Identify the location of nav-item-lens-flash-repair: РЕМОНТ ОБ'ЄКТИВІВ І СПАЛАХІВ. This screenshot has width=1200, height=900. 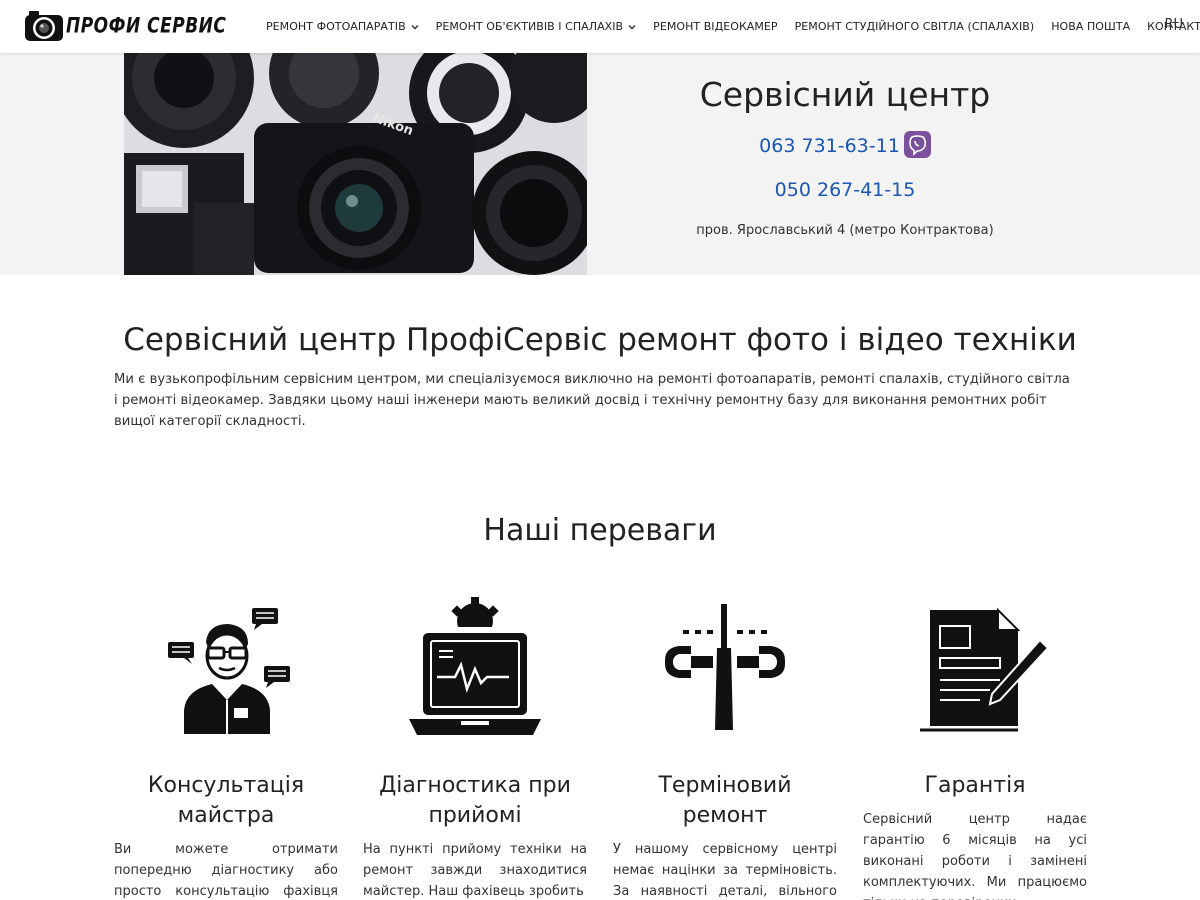
(536, 26).